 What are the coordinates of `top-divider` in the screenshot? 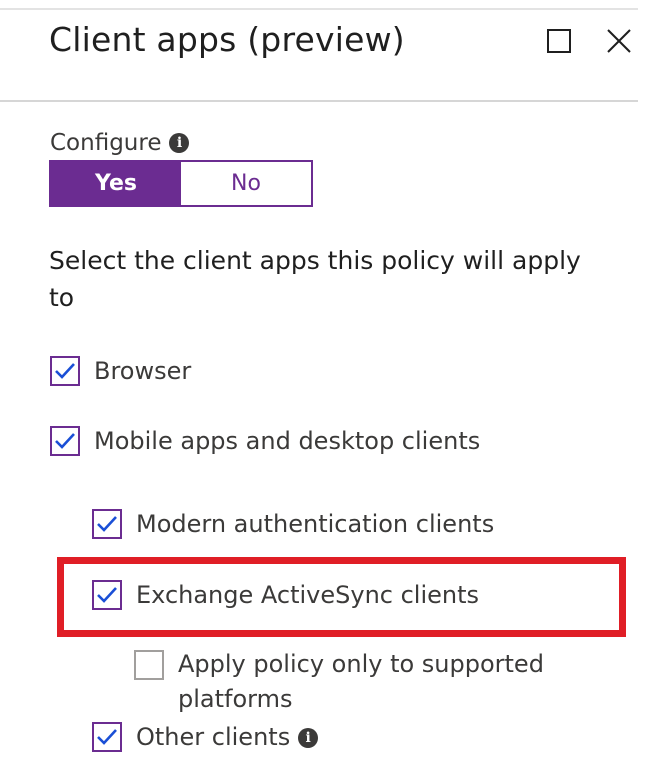 It's located at (319, 9).